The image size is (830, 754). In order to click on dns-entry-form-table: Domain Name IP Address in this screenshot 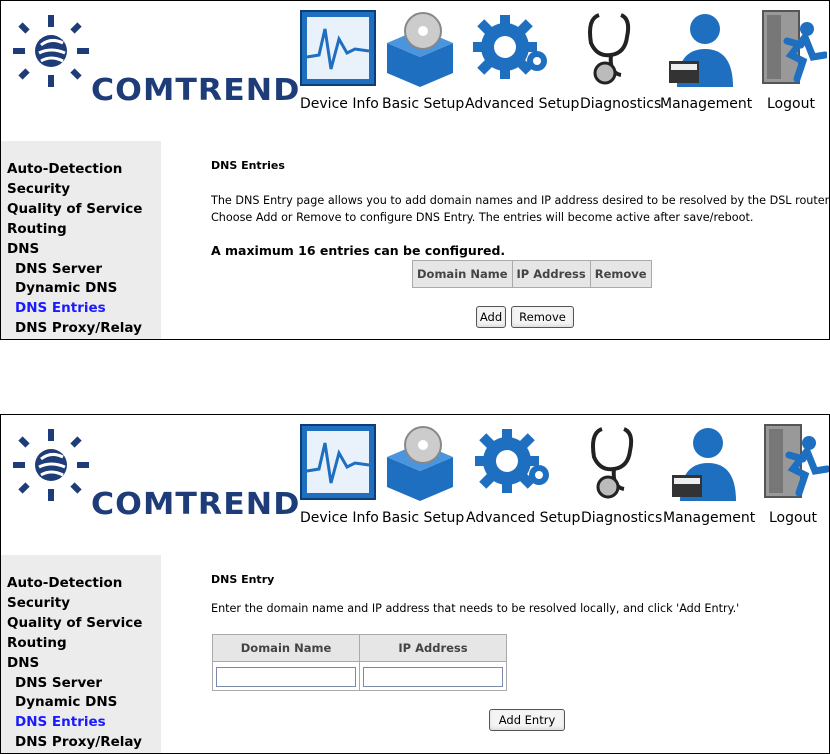, I will do `click(359, 662)`.